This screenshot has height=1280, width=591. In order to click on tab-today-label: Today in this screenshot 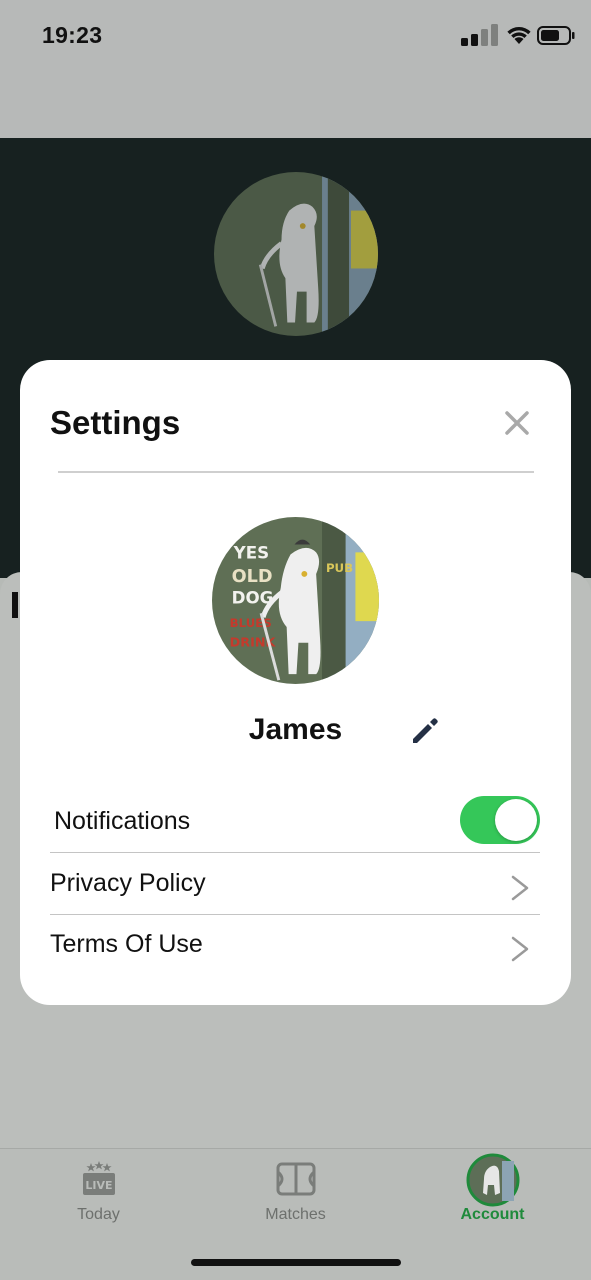, I will do `click(98, 1214)`.